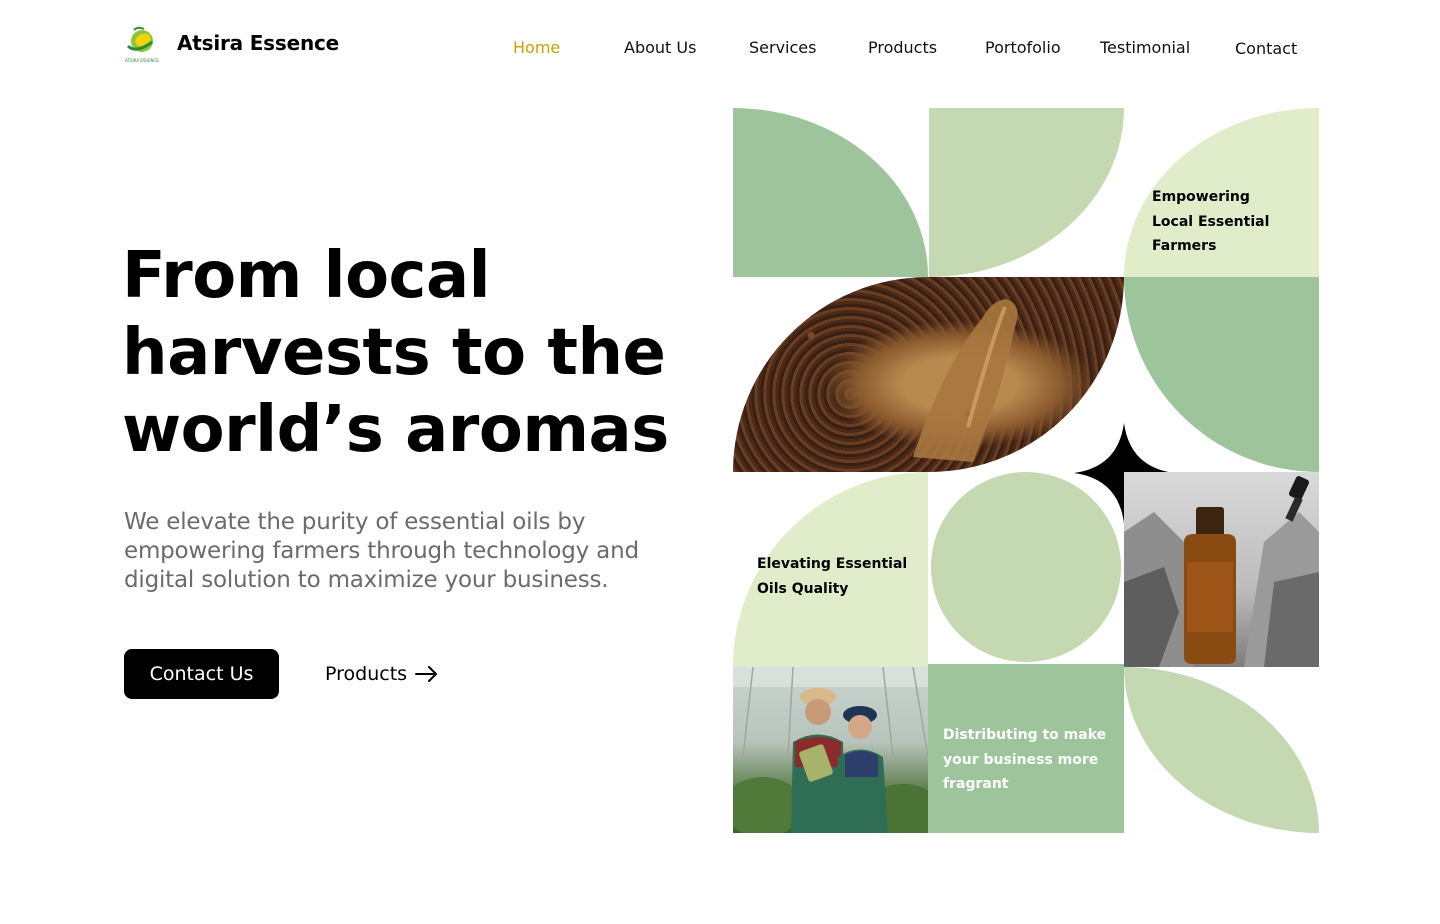 This screenshot has width=1440, height=924. I want to click on products-link-label: Products, so click(366, 674).